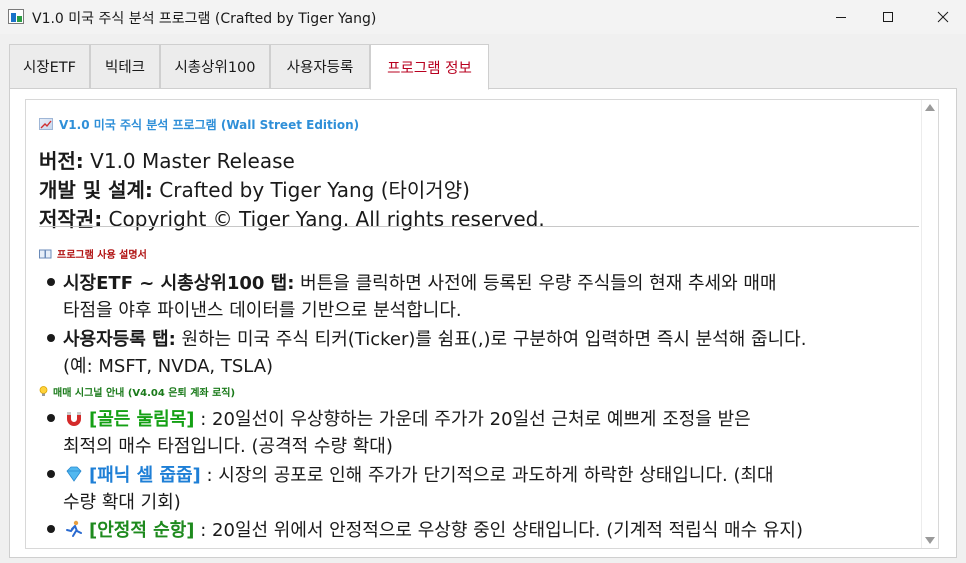 The width and height of the screenshot is (966, 563). I want to click on manual-b2-label: 사용자등록 탭:, so click(119, 339).